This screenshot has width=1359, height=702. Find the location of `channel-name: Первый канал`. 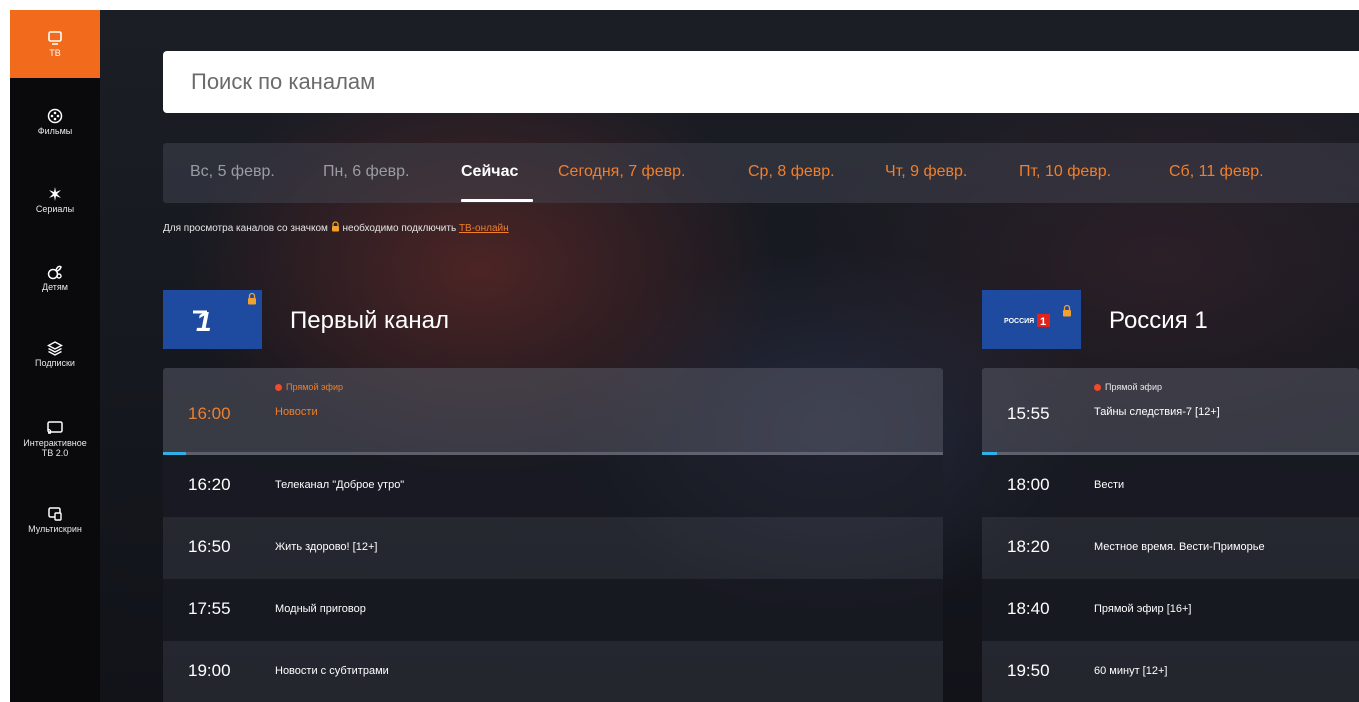

channel-name: Первый канал is located at coordinates (369, 320).